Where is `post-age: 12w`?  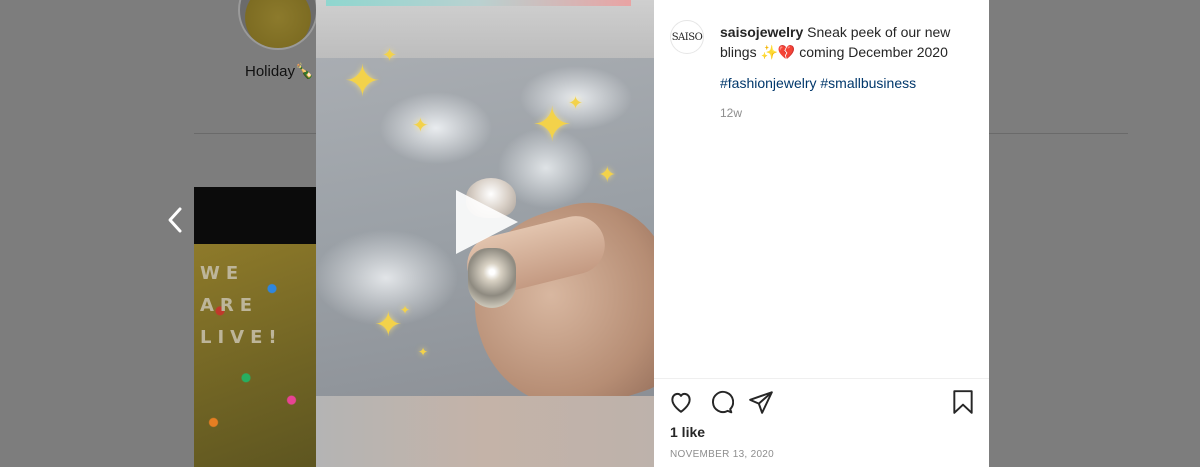
post-age: 12w is located at coordinates (731, 113).